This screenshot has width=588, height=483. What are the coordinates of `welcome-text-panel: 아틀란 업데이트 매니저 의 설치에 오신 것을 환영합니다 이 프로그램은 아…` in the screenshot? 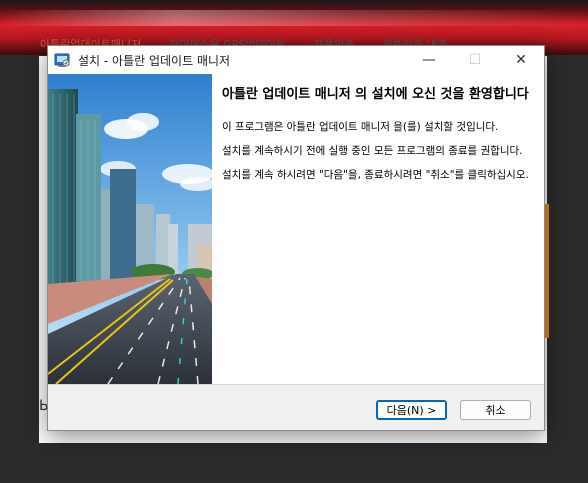 It's located at (376, 139).